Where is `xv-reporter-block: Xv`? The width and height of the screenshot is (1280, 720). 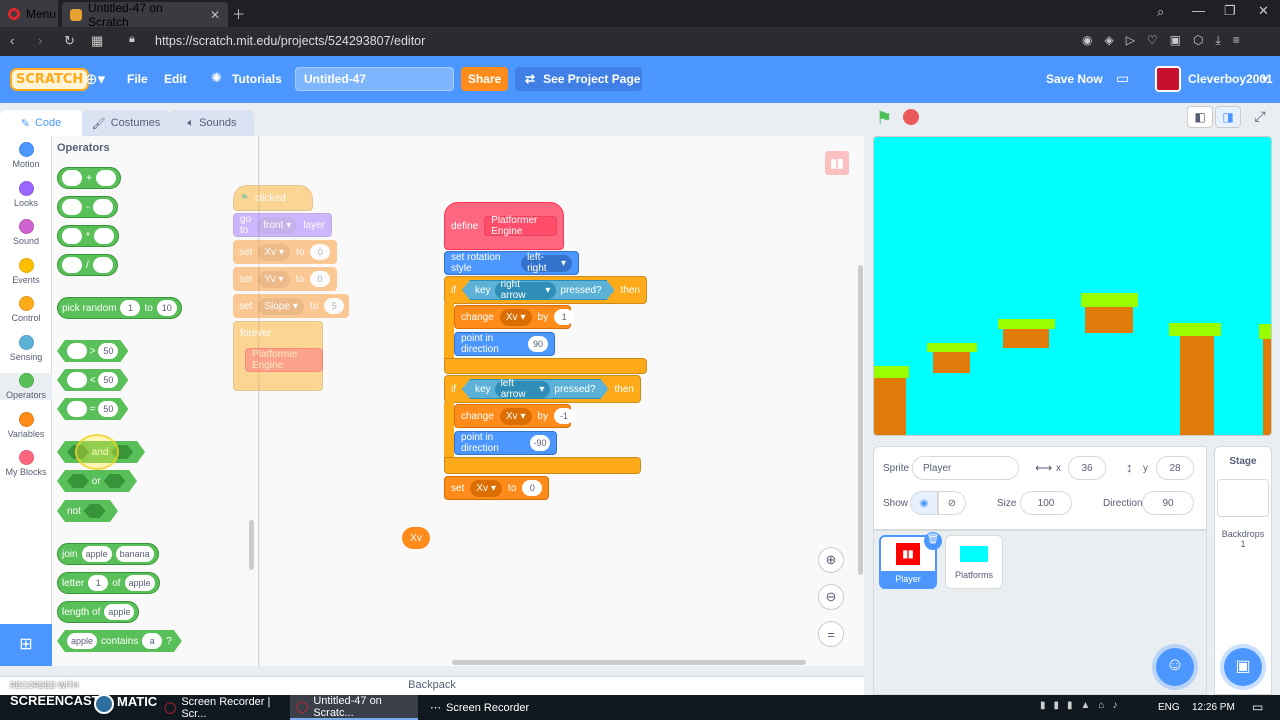 xv-reporter-block: Xv is located at coordinates (416, 538).